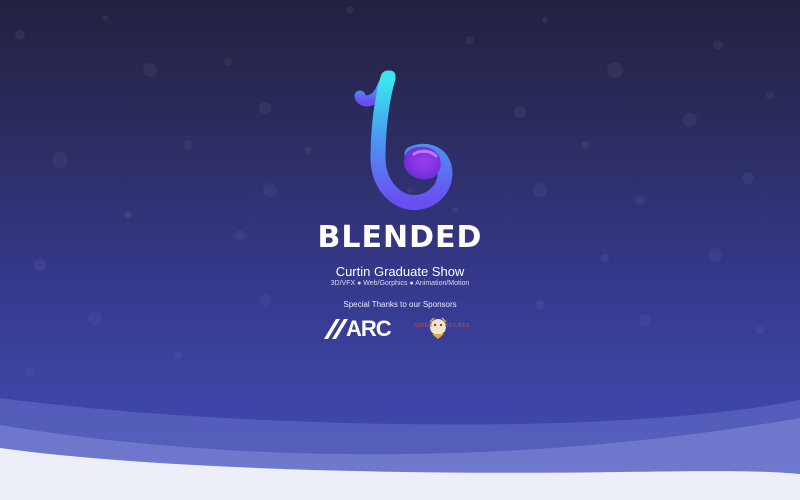  I want to click on arc-sponsor-text: ARC, so click(369, 328).